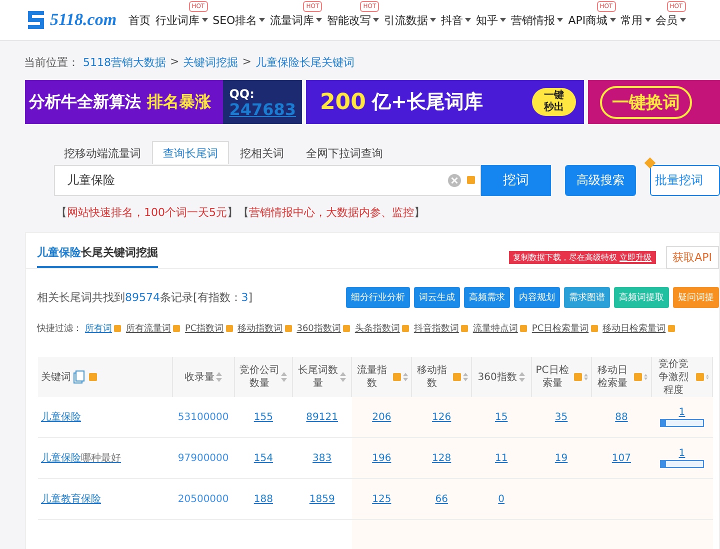 The height and width of the screenshot is (549, 720). Describe the element at coordinates (304, 64) in the screenshot. I see `breadcrumb-link: 儿童保险长尾关键词` at that location.